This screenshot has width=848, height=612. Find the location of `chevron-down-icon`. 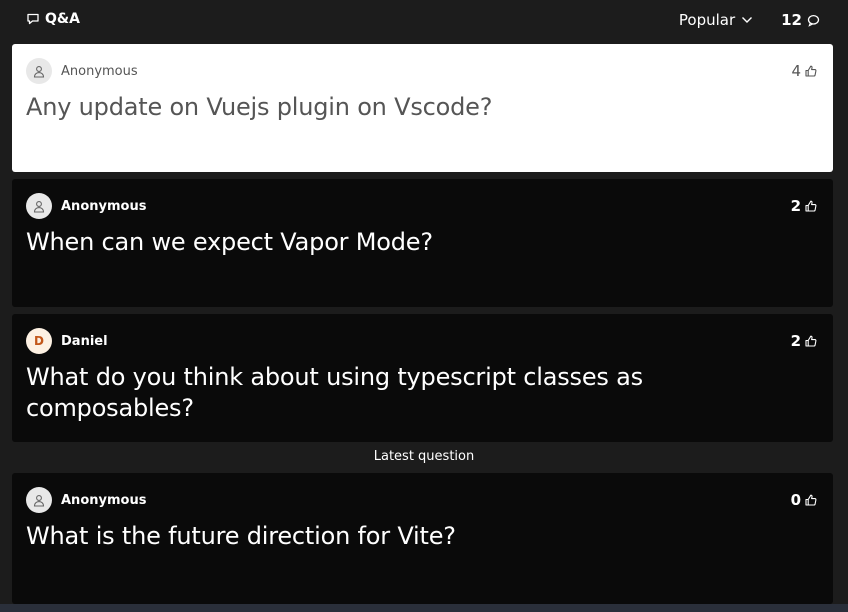

chevron-down-icon is located at coordinates (747, 20).